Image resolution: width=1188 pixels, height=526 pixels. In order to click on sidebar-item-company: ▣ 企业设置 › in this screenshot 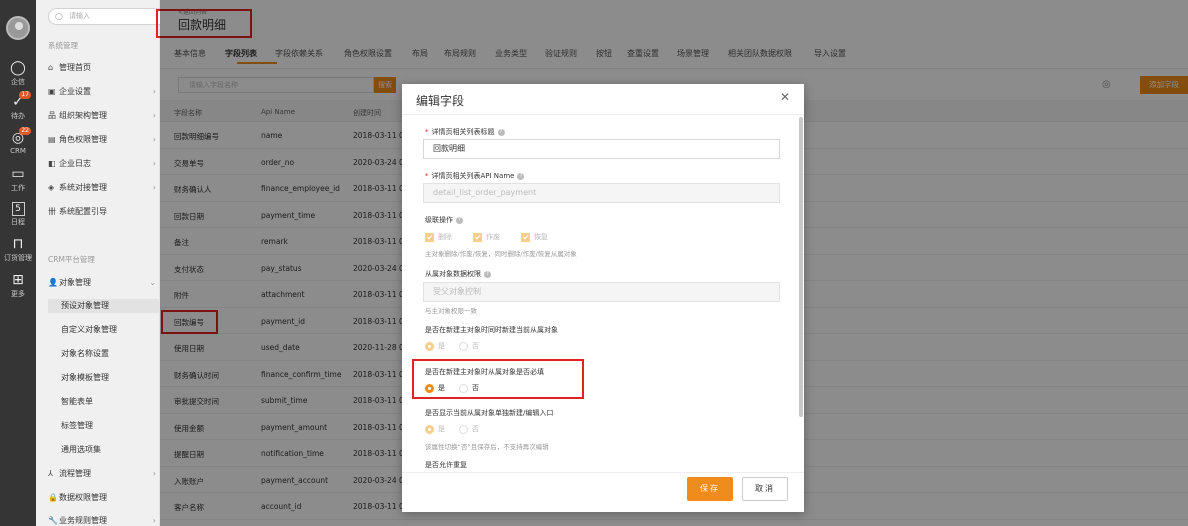, I will do `click(102, 92)`.